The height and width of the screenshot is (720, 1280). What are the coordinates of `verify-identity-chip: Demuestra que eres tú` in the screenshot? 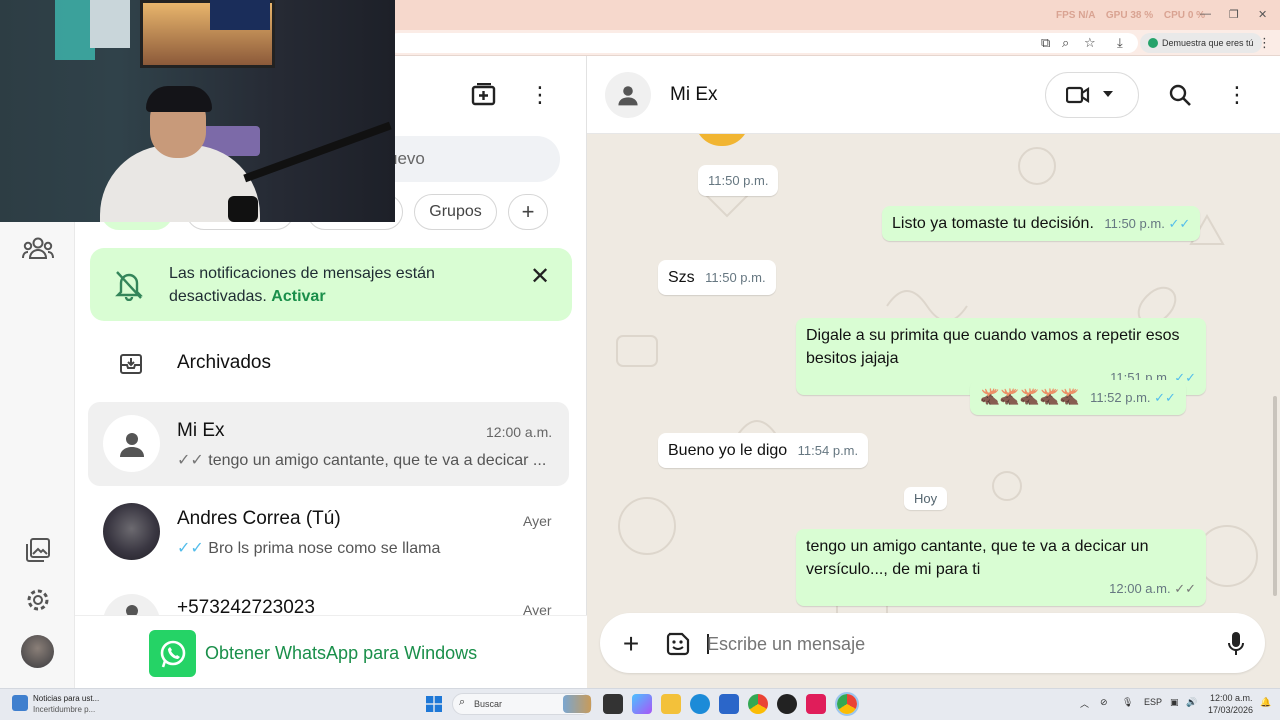 It's located at (1201, 43).